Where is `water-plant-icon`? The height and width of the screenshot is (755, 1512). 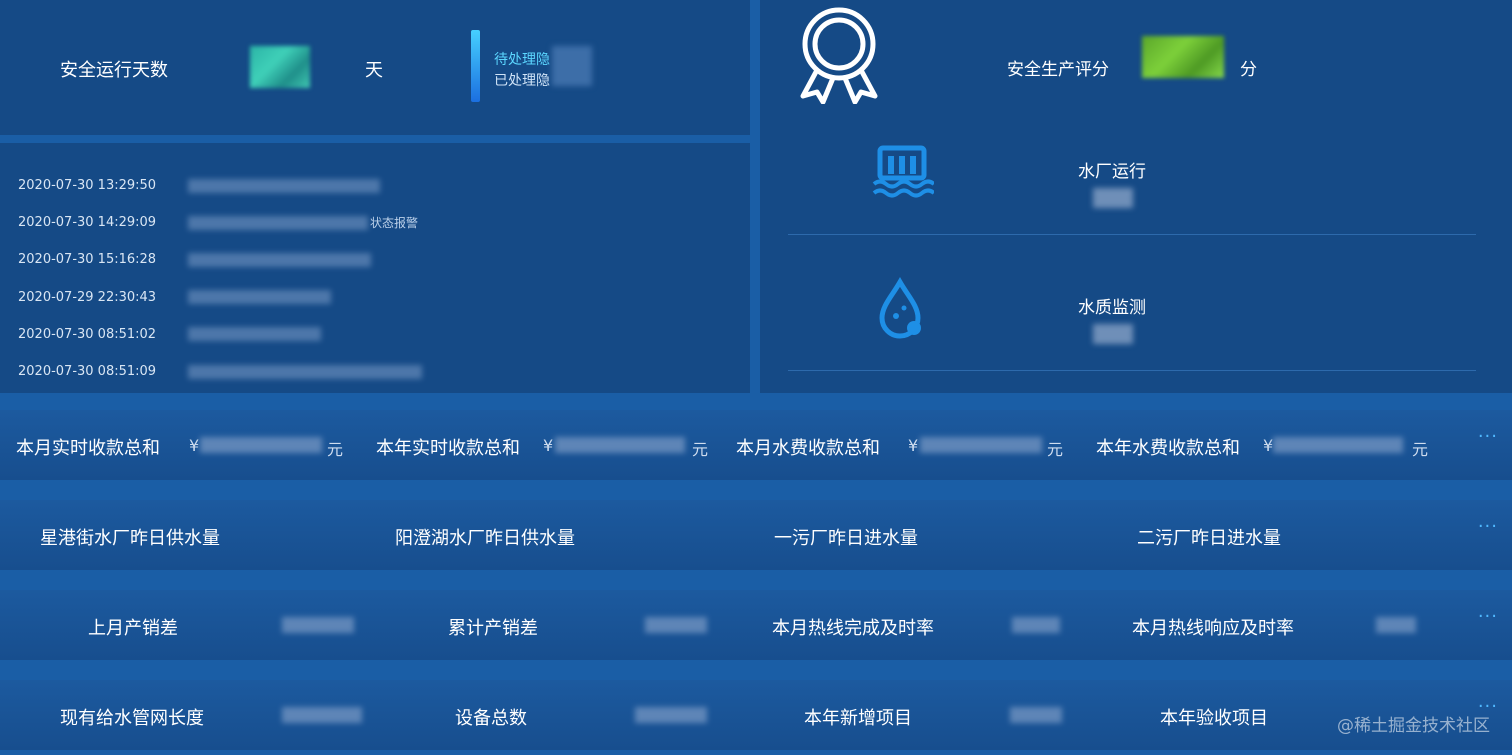 water-plant-icon is located at coordinates (903, 171).